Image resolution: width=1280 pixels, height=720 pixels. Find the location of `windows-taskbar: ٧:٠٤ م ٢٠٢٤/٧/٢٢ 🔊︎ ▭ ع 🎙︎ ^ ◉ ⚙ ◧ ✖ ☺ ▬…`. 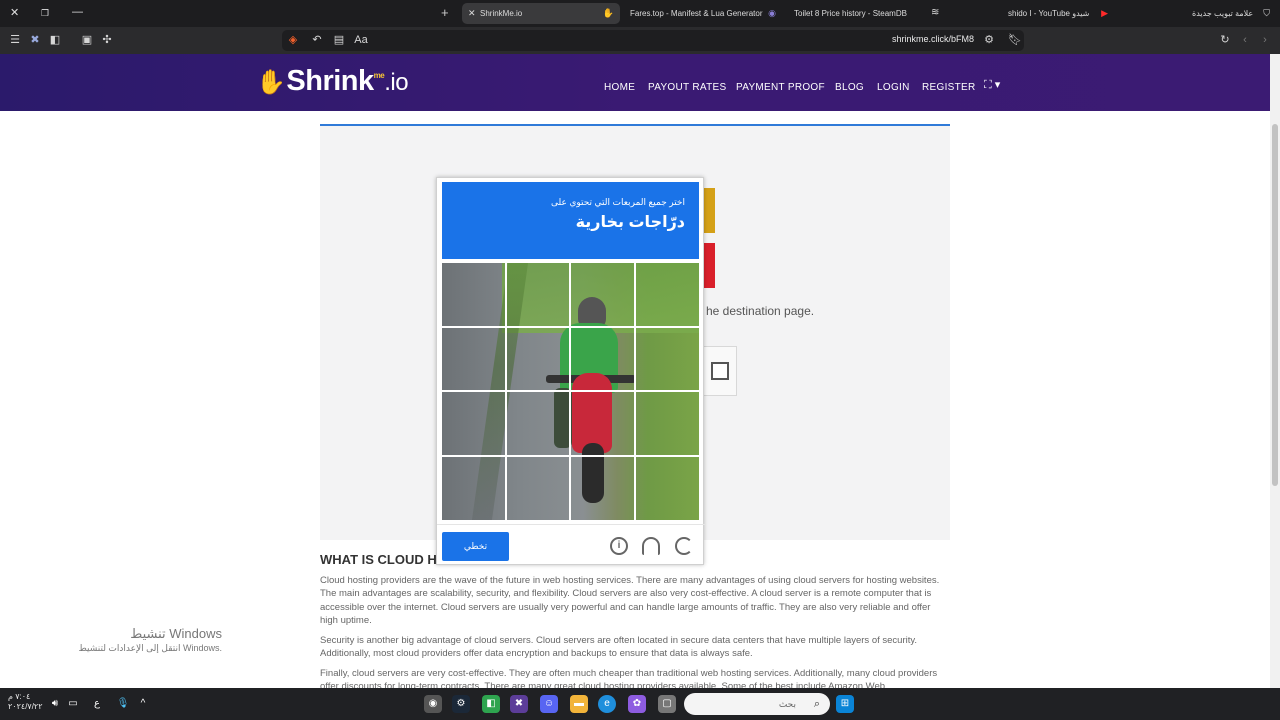

windows-taskbar: ٧:٠٤ م ٢٠٢٤/٧/٢٢ 🔊︎ ▭ ع 🎙︎ ^ ◉ ⚙ ◧ ✖ ☺ ▬… is located at coordinates (640, 704).